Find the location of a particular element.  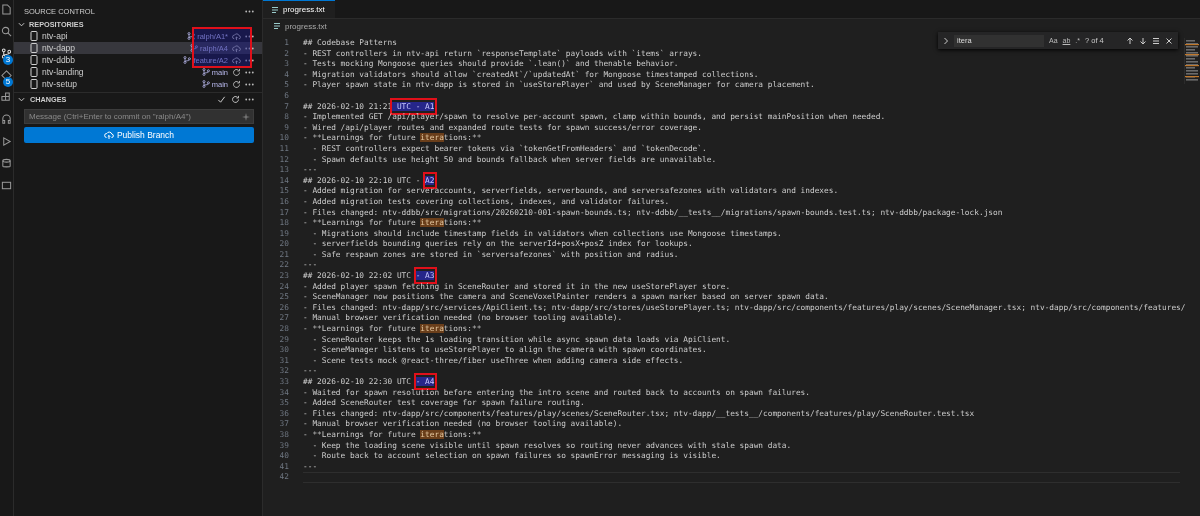

check-icon is located at coordinates (221, 99).